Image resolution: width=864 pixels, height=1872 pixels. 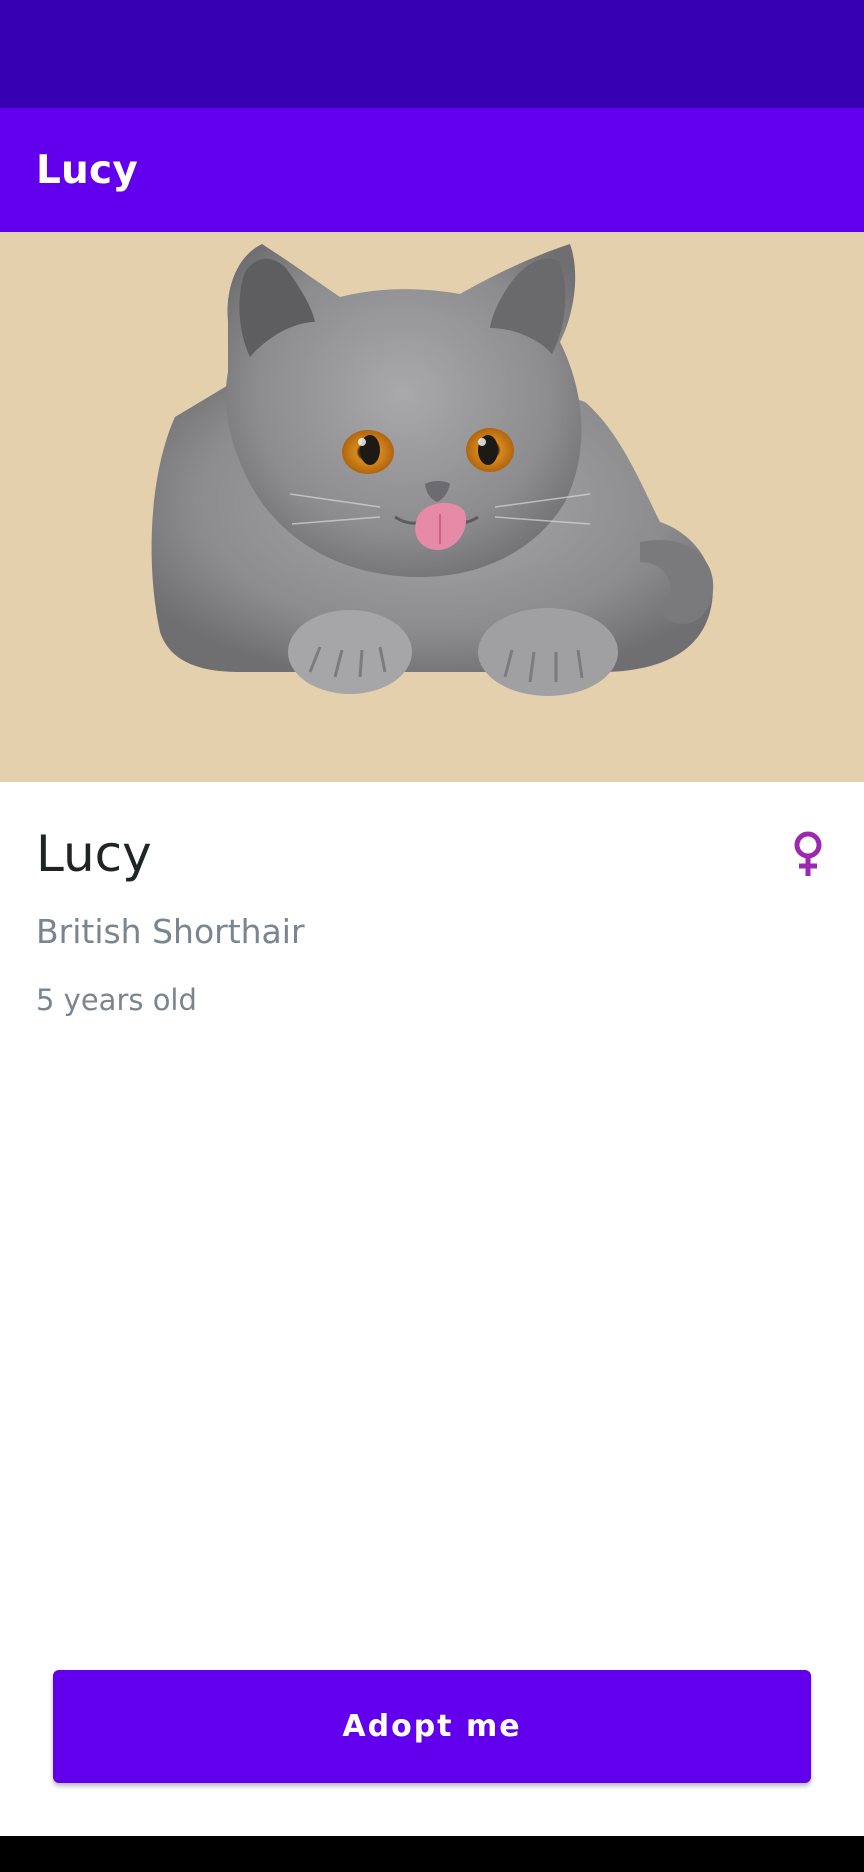 I want to click on adopt-button: Adopt me, so click(x=432, y=1726).